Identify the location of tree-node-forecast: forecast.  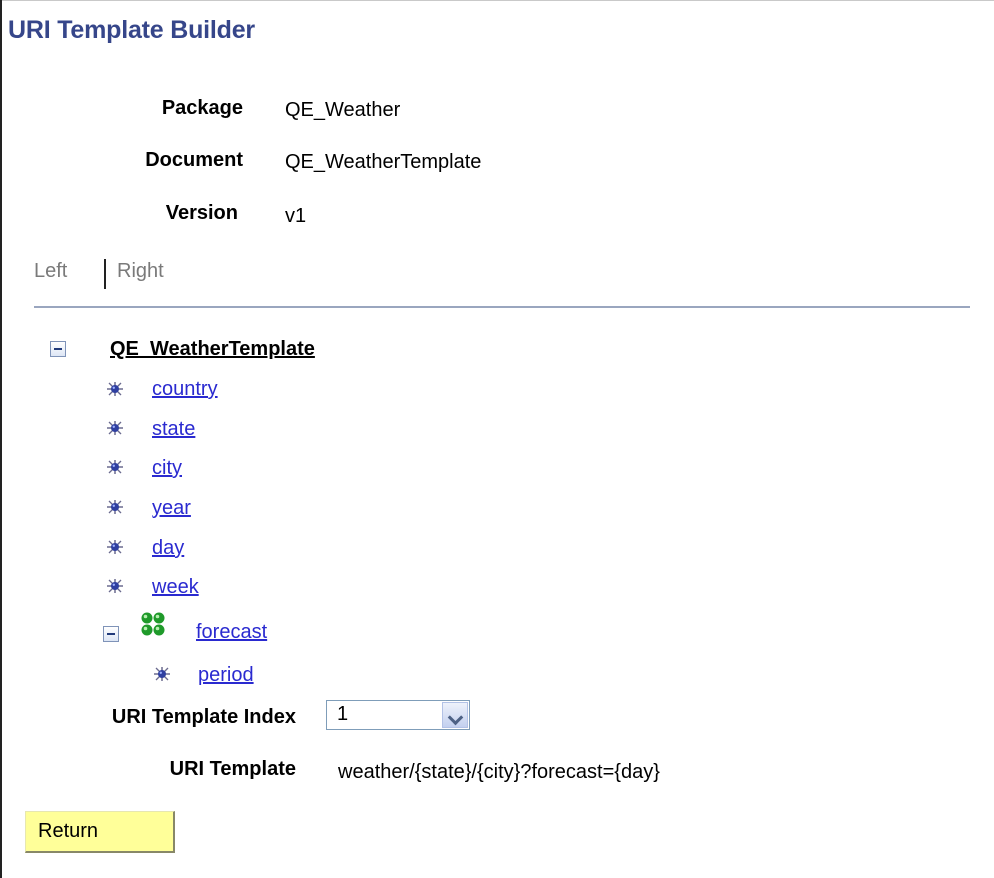
(231, 632).